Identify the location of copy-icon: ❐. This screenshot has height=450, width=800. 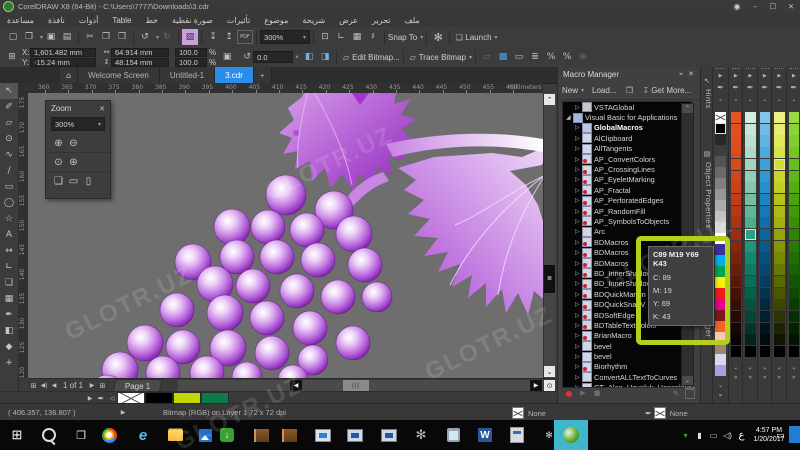
(106, 37).